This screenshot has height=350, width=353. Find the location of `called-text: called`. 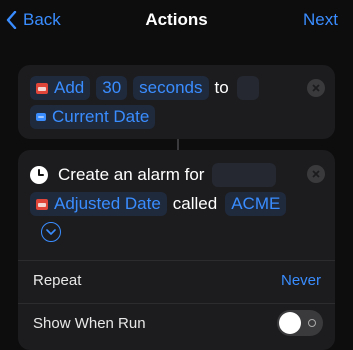

called-text: called is located at coordinates (195, 203).